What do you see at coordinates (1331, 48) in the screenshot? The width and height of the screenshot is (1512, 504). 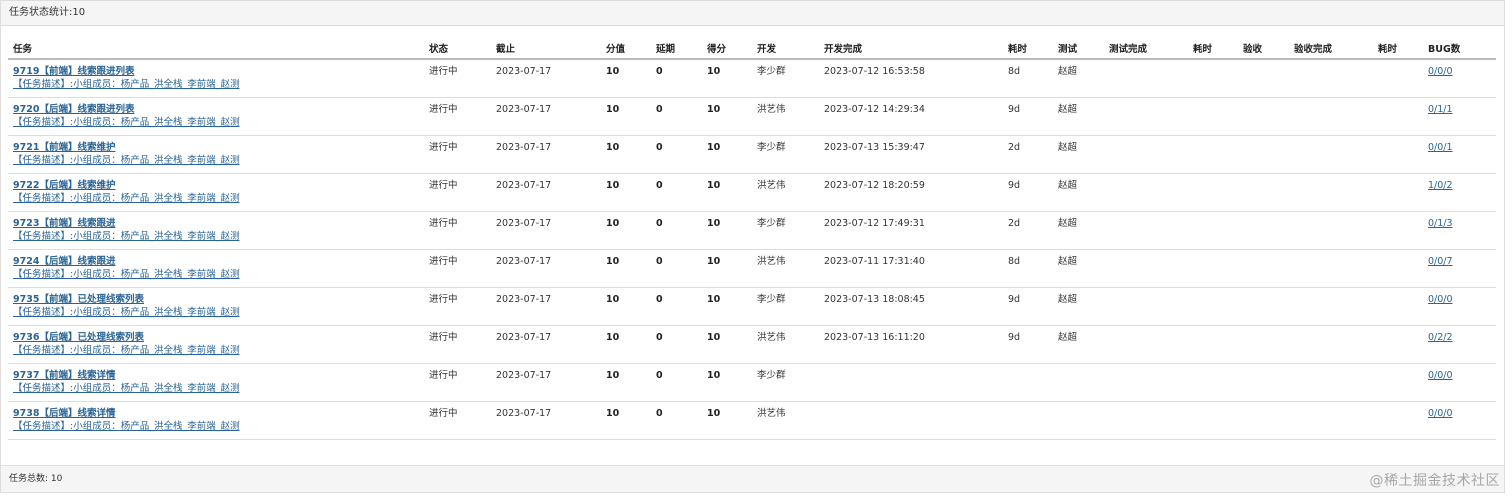 I see `col-header-accept-done: 验收完成` at bounding box center [1331, 48].